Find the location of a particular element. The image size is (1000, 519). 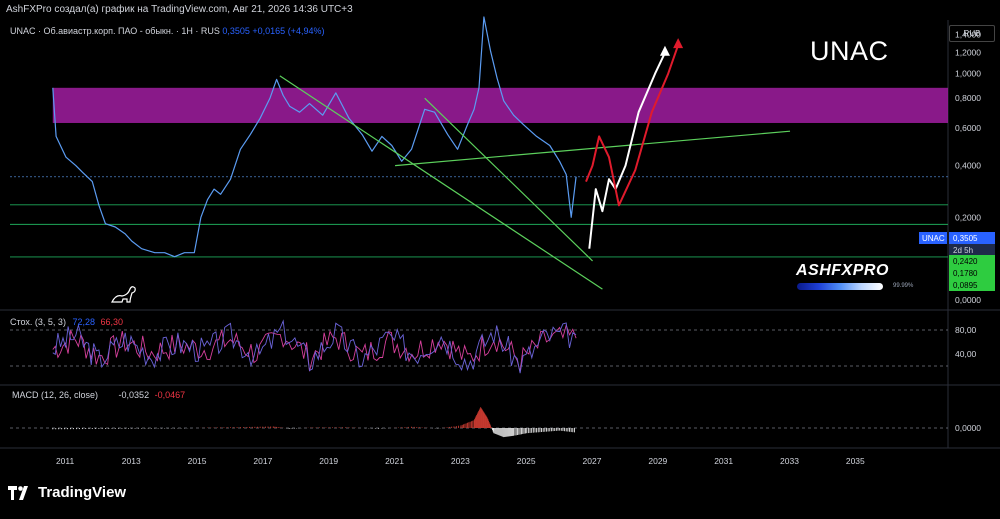

brand-progress-label: 99.99% is located at coordinates (903, 286).